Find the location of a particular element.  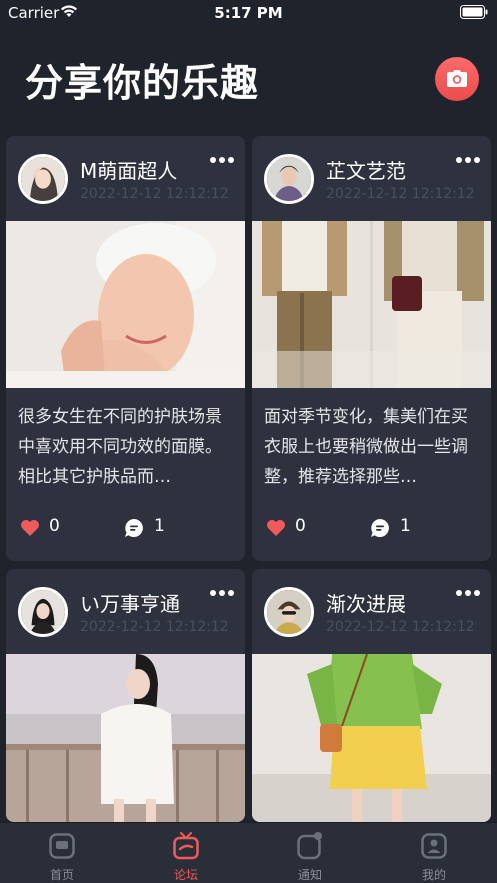

post-username: い万事亨通 is located at coordinates (130, 602).